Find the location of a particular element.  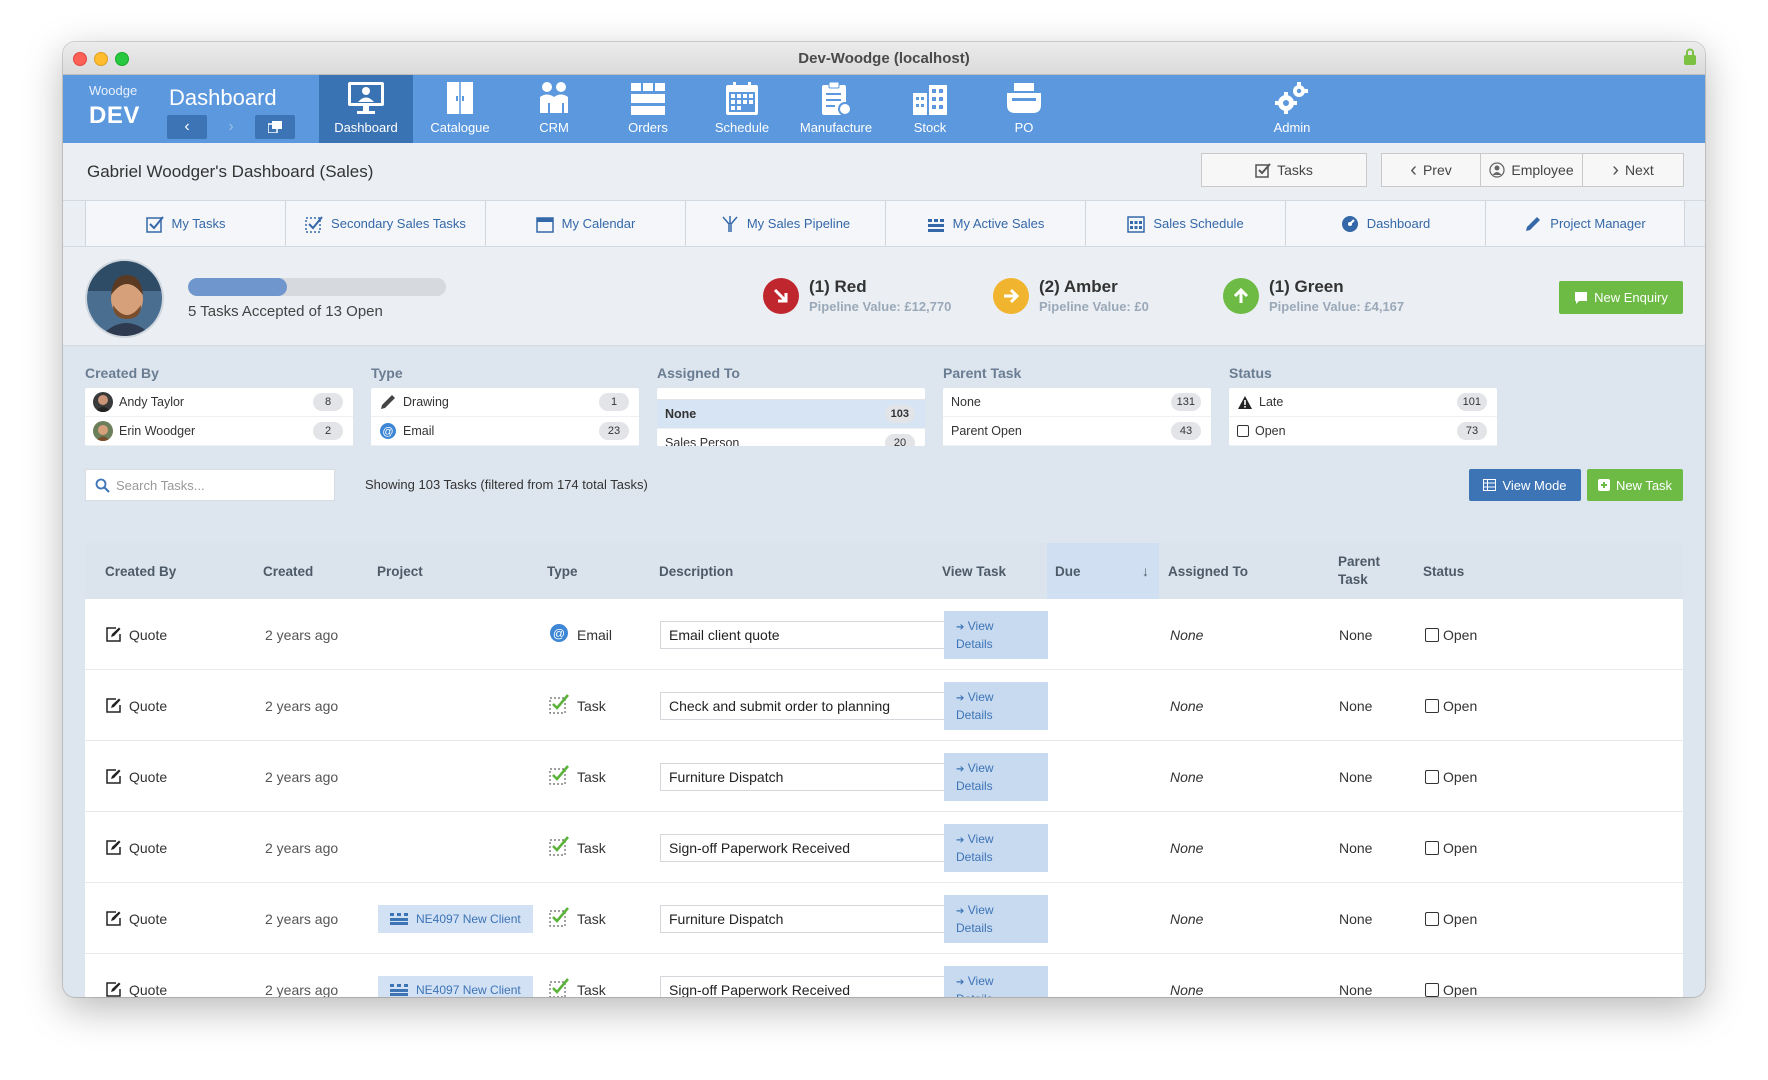

description-cell: Furniture Dispatch is located at coordinates (808, 776).